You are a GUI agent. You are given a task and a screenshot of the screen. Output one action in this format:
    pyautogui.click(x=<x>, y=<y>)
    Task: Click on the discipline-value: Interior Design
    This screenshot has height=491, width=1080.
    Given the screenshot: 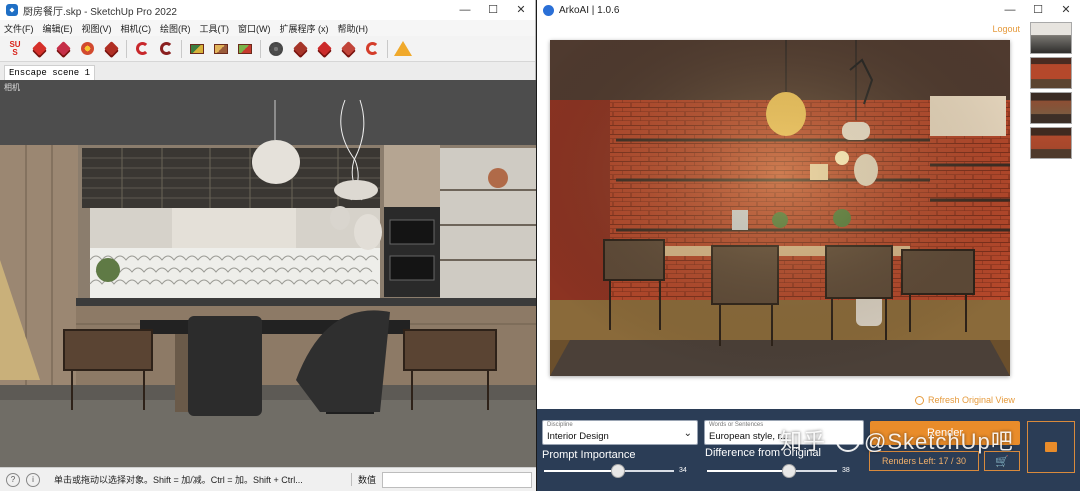 What is the action you would take?
    pyautogui.click(x=578, y=436)
    